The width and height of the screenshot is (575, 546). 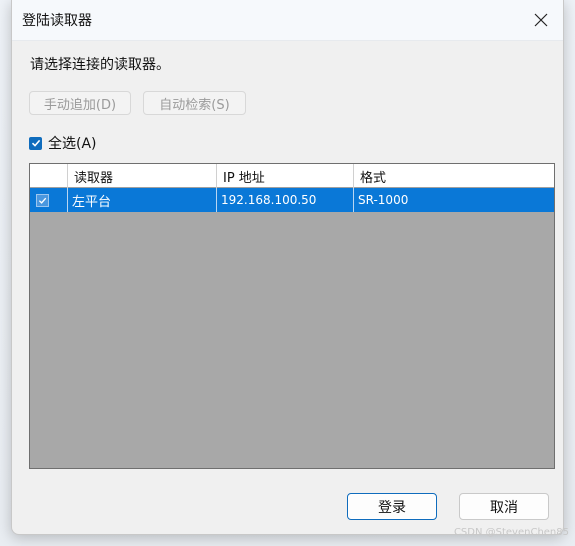 I want to click on prompt-text: 请选择连接的读取器。, so click(x=100, y=65).